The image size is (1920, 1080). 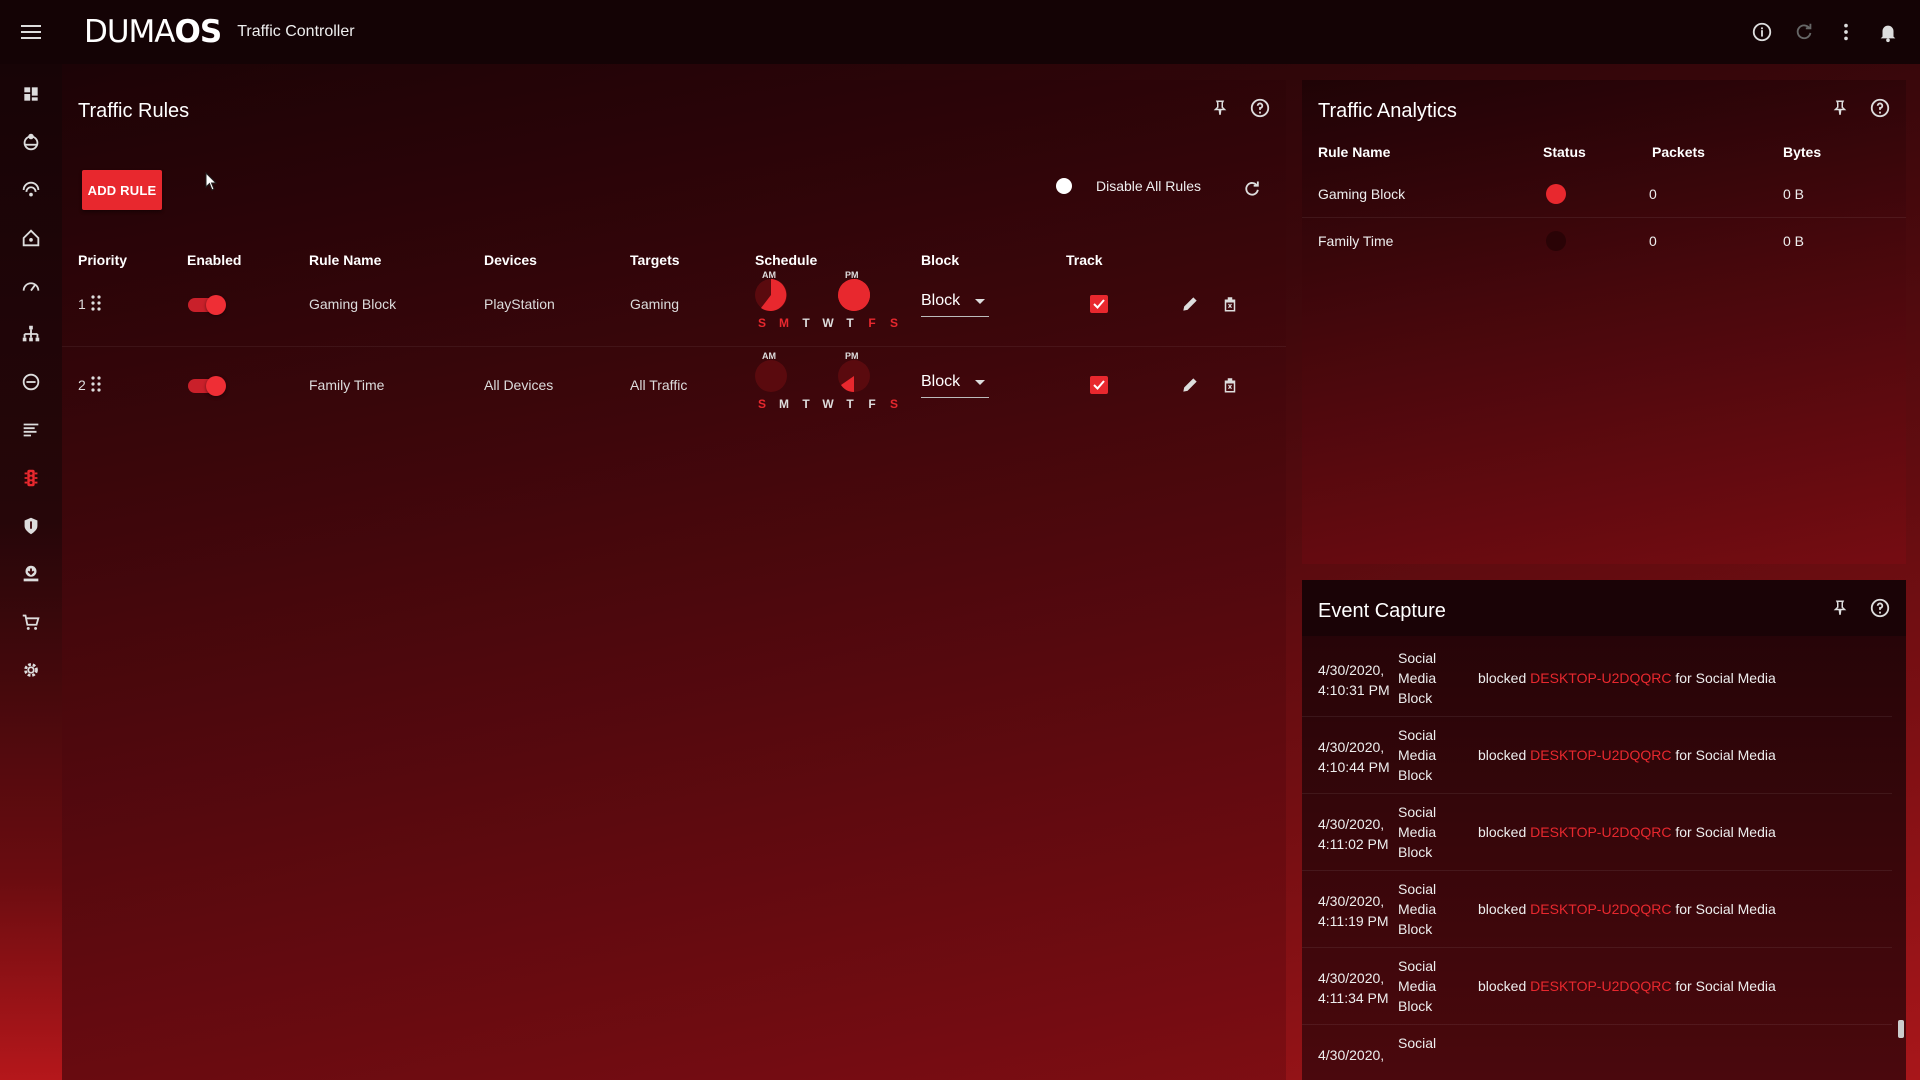 What do you see at coordinates (1556, 241) in the screenshot?
I see `status-indicator` at bounding box center [1556, 241].